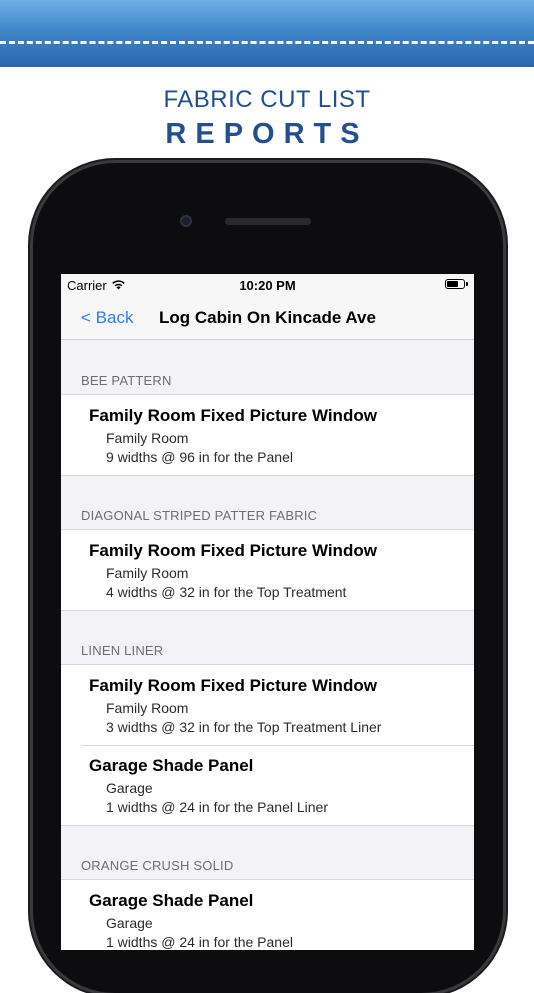 This screenshot has width=534, height=993. Describe the element at coordinates (199, 942) in the screenshot. I see `item-detail: 1 widths @ 24 in for the Panel` at that location.